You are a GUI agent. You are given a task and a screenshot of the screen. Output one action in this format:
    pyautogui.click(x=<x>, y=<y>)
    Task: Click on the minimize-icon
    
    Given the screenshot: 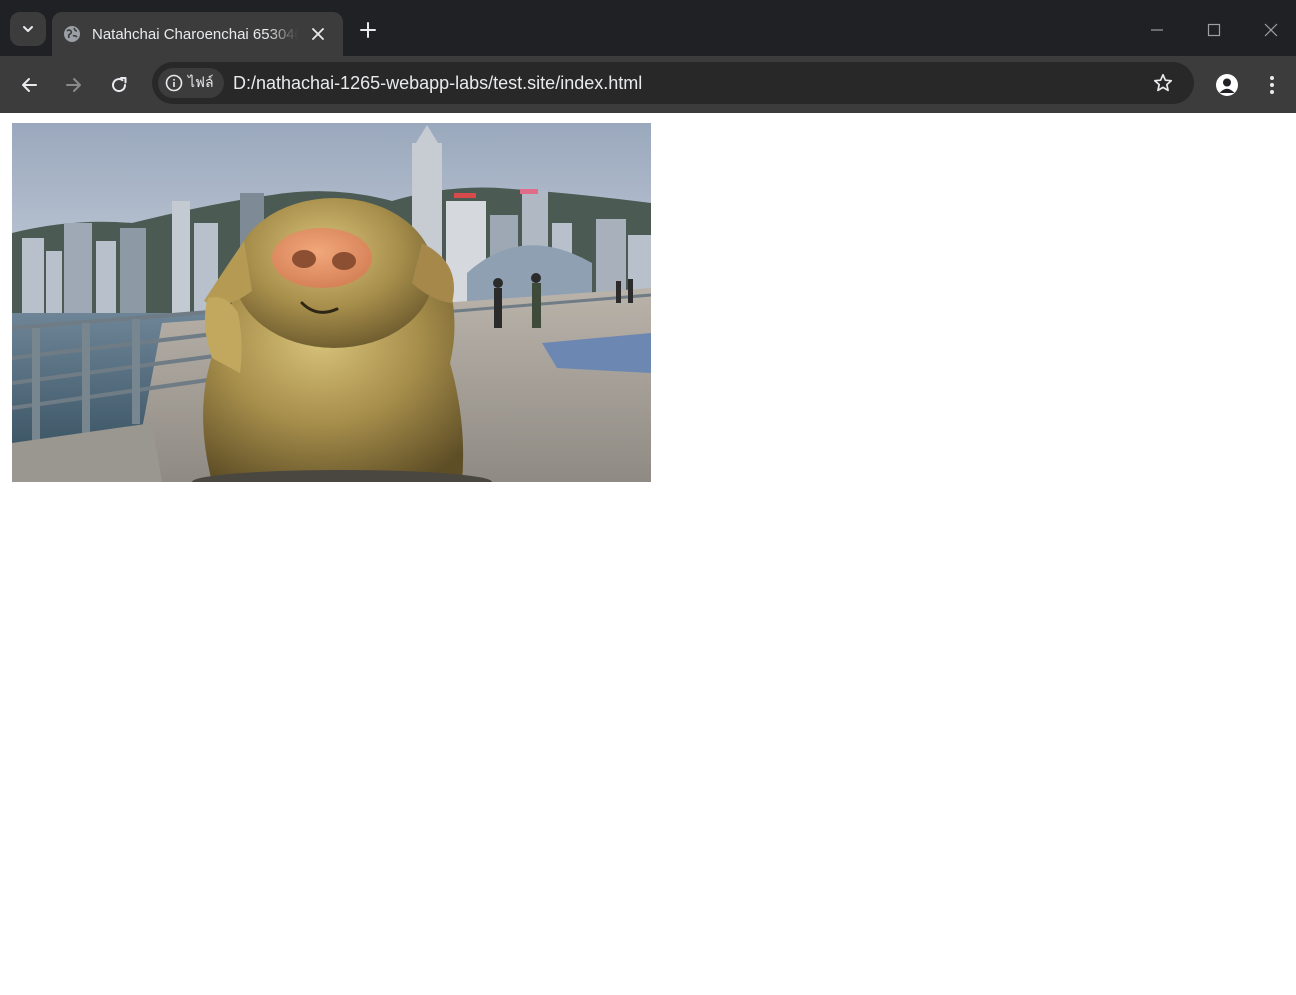 What is the action you would take?
    pyautogui.click(x=1157, y=30)
    